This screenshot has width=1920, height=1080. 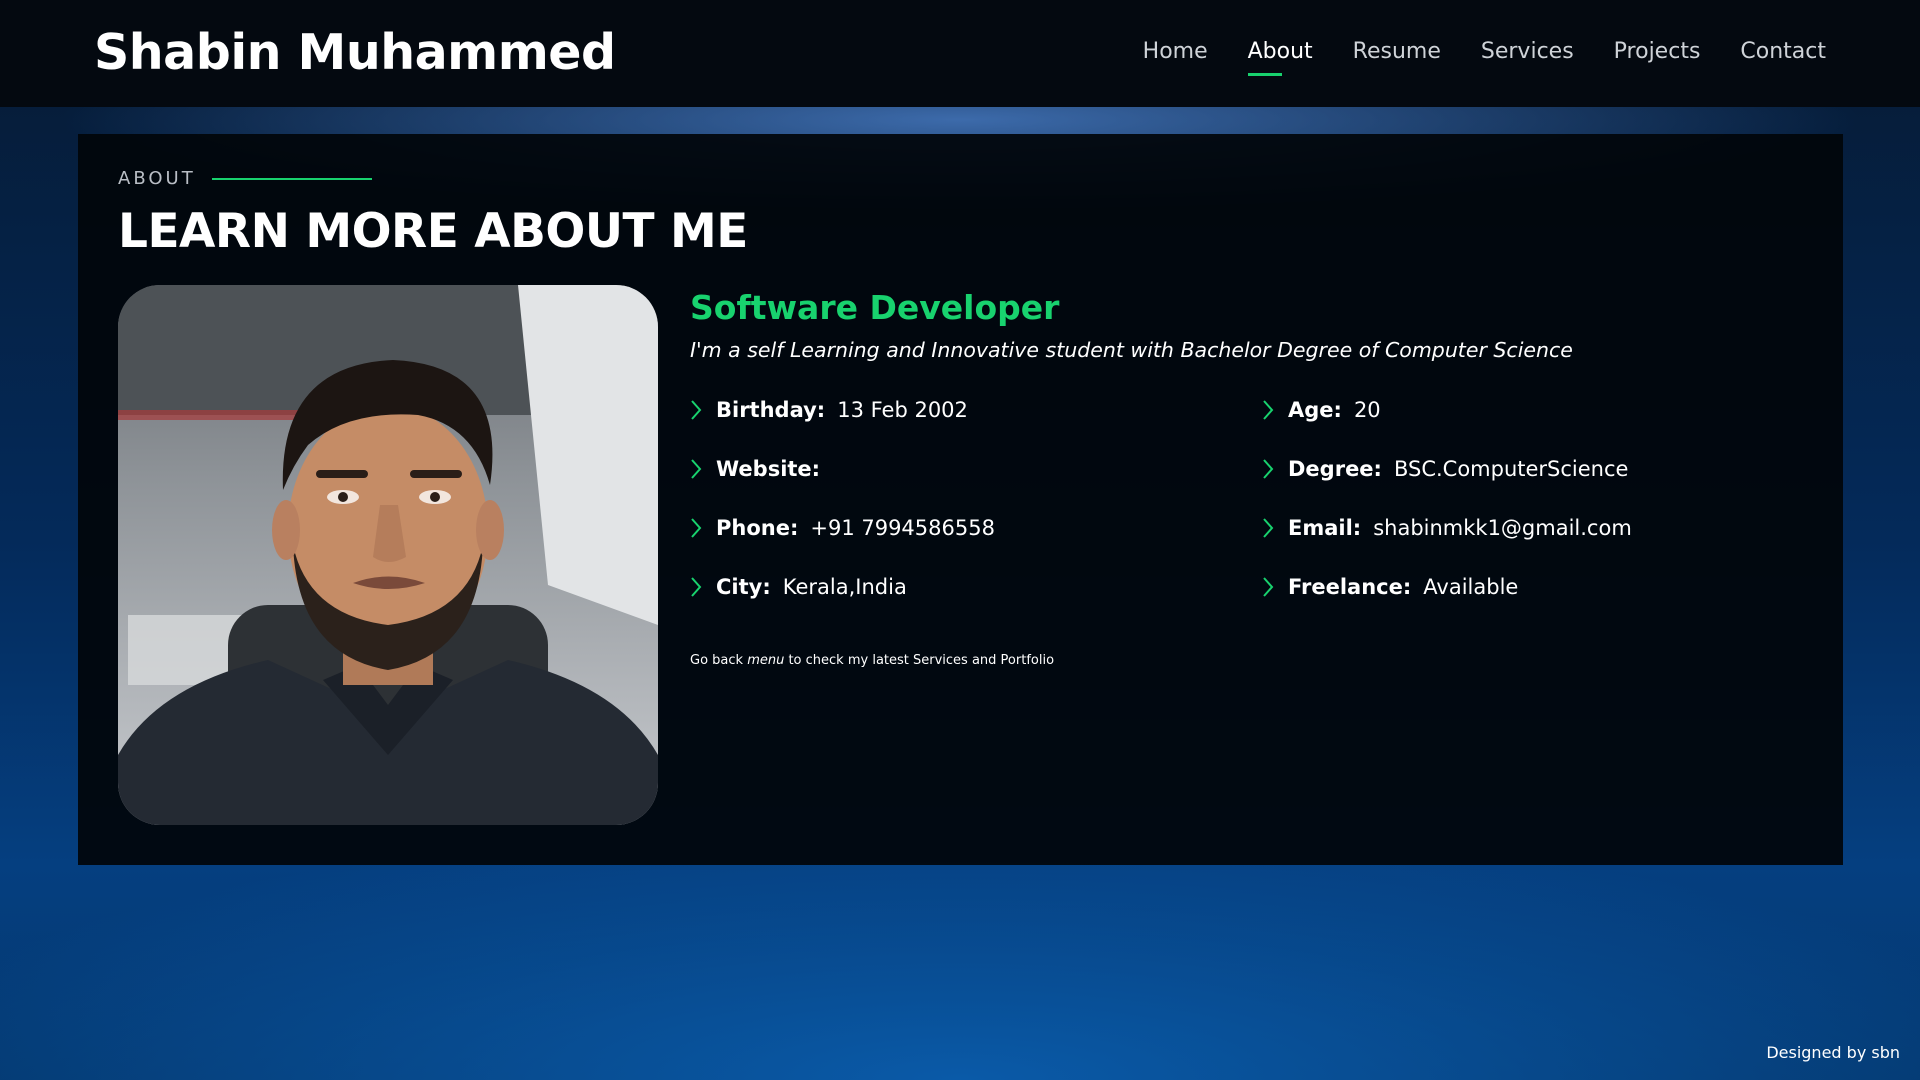 What do you see at coordinates (1175, 57) in the screenshot?
I see `nav-home: Home` at bounding box center [1175, 57].